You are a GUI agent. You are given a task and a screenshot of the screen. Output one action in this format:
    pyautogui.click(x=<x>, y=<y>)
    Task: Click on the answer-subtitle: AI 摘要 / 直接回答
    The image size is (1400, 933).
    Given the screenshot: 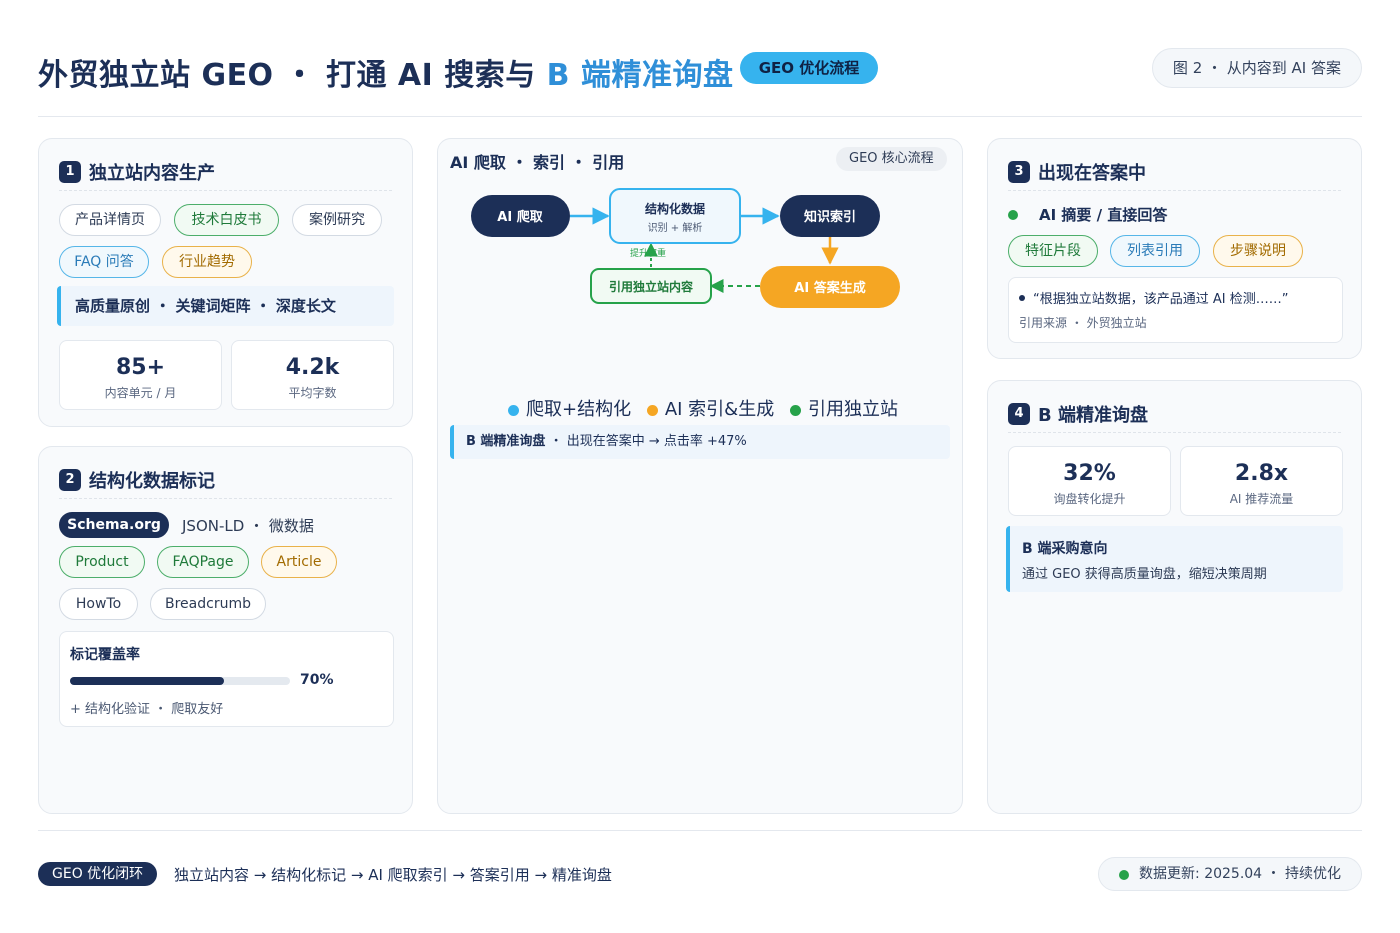 What is the action you would take?
    pyautogui.click(x=1103, y=215)
    